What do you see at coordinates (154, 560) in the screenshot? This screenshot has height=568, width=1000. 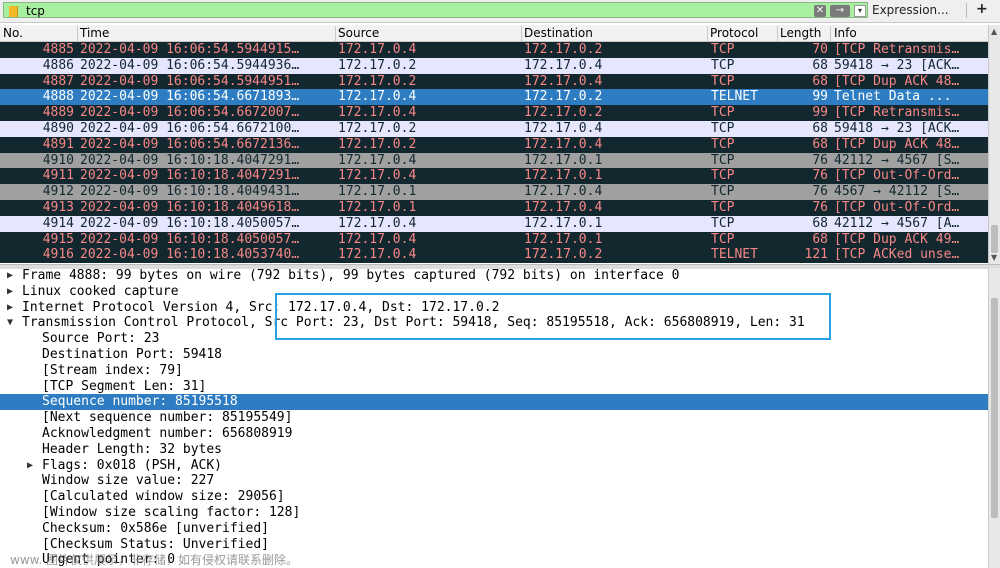 I see `watermark-text: www. 图片仅供展示，非存储，如有侵权请联系删除。` at bounding box center [154, 560].